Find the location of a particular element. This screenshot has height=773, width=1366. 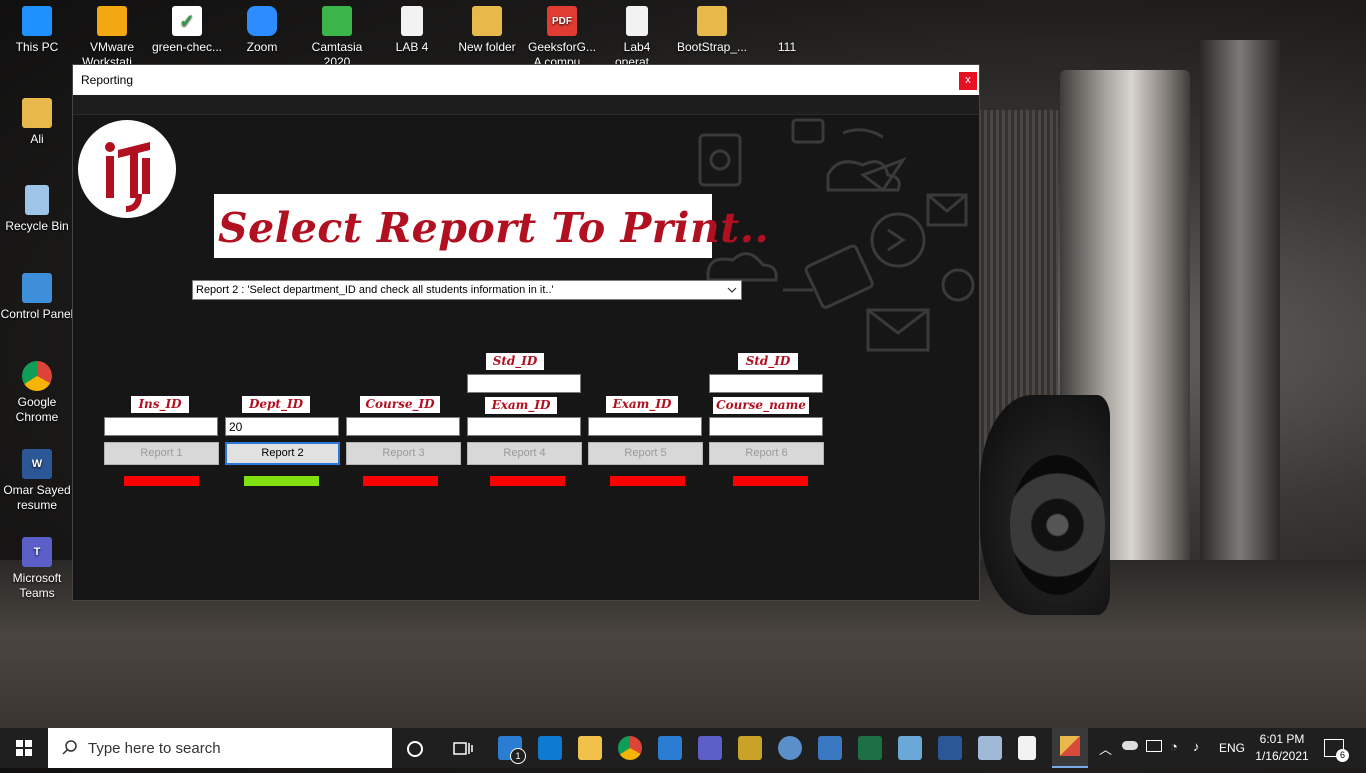

desktop-icon-ali: Ali is located at coordinates (37, 122).